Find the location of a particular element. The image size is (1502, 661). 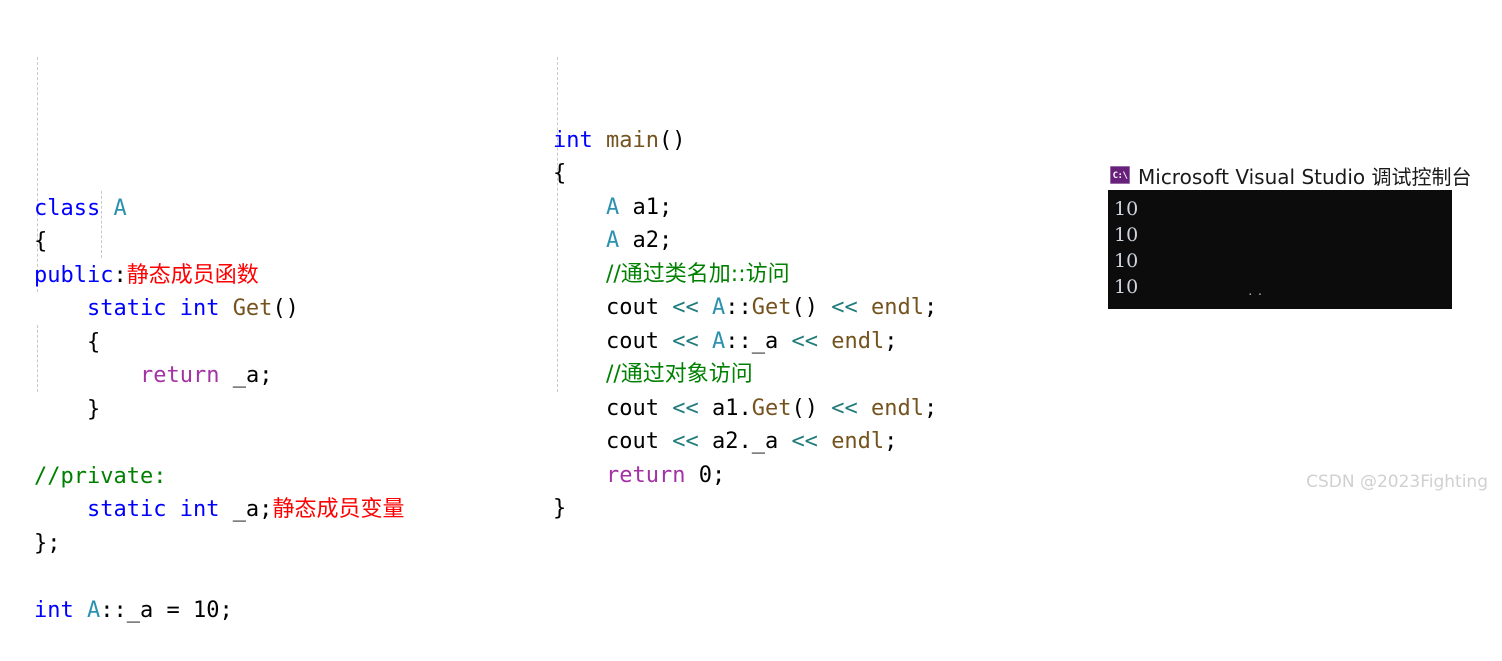

code-line: cout << A::Get() << endl; is located at coordinates (745, 308).